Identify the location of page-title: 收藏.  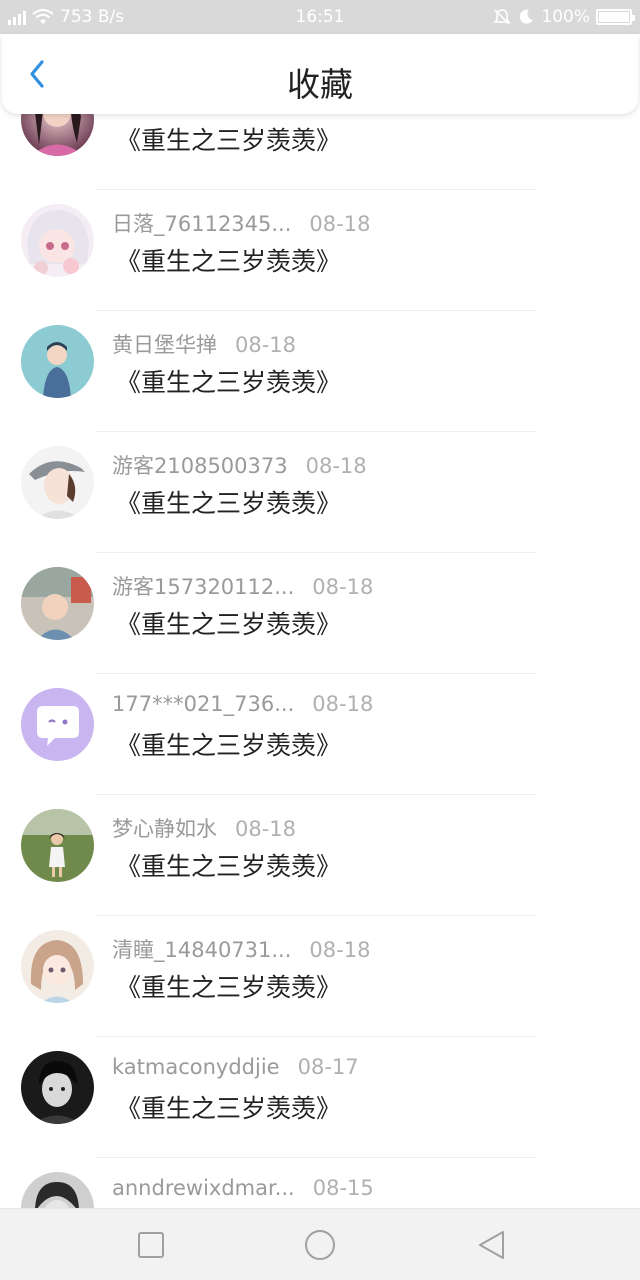
(320, 84).